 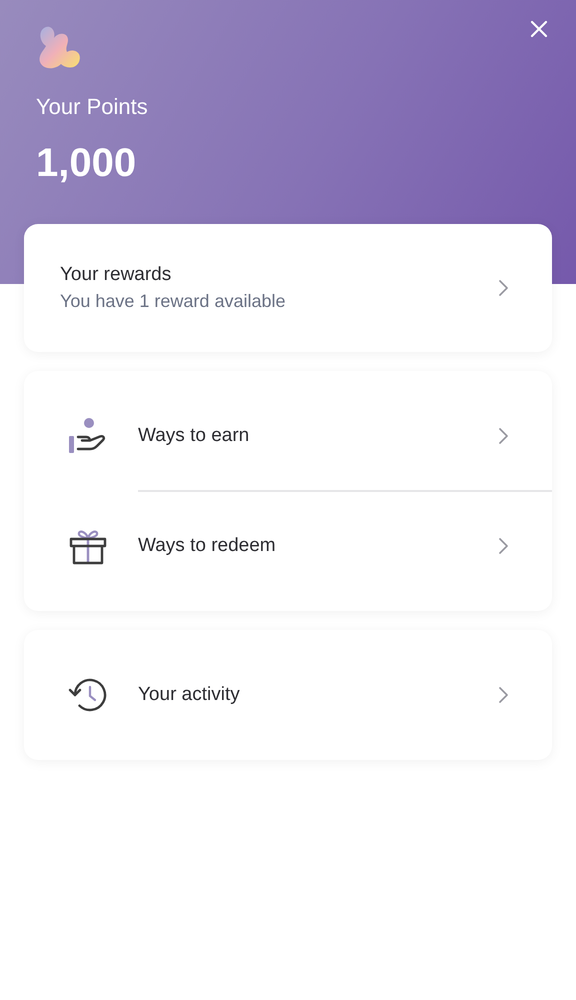 I want to click on history-icon, so click(x=88, y=695).